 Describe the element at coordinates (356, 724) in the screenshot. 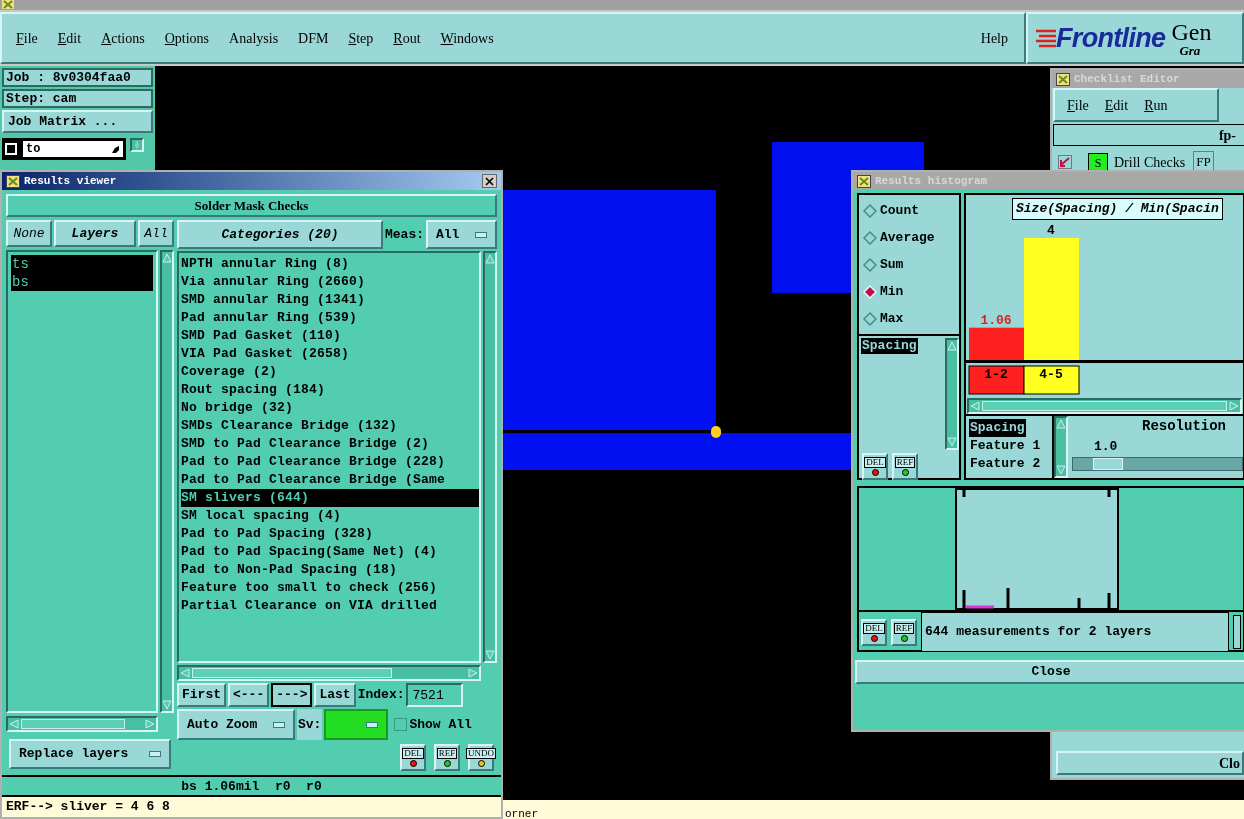

I see `severity-dropdown` at that location.